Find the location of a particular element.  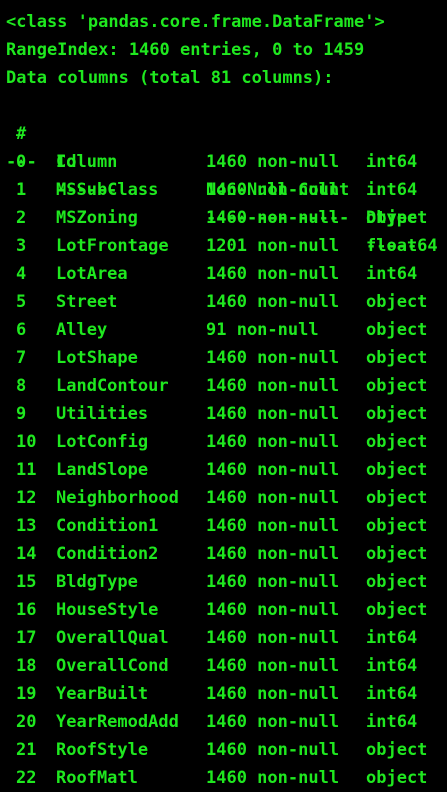

row-index: 1 is located at coordinates (21, 190).